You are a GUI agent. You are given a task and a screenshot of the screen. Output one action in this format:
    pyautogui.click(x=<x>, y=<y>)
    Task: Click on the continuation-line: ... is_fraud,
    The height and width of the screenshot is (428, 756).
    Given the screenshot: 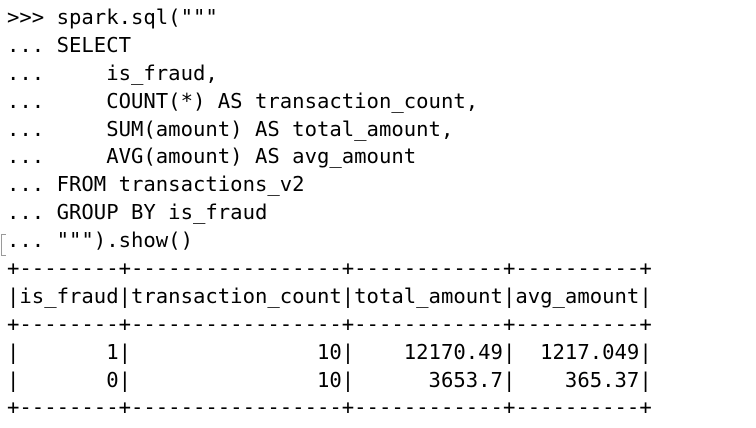 What is the action you would take?
    pyautogui.click(x=112, y=72)
    